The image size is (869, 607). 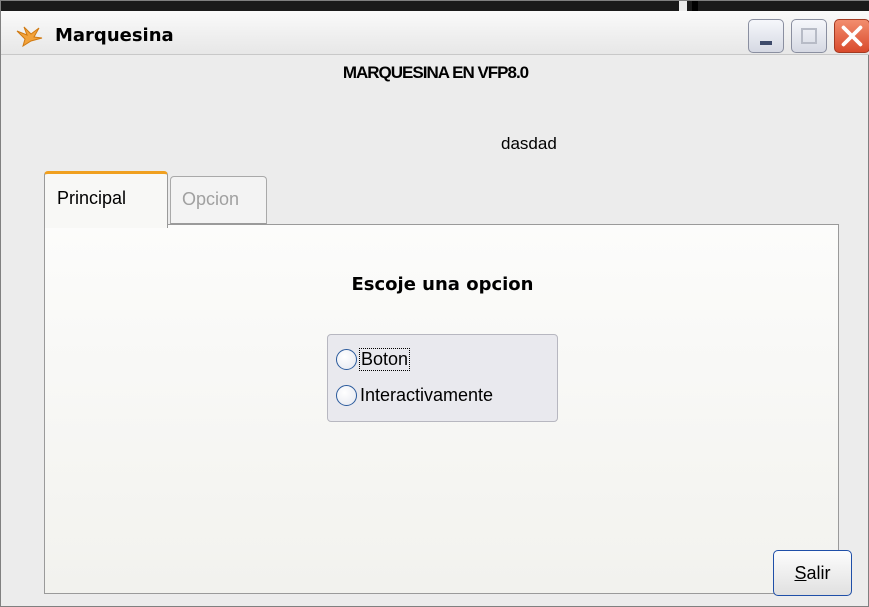 What do you see at coordinates (384, 359) in the screenshot?
I see `radio-label: Boton` at bounding box center [384, 359].